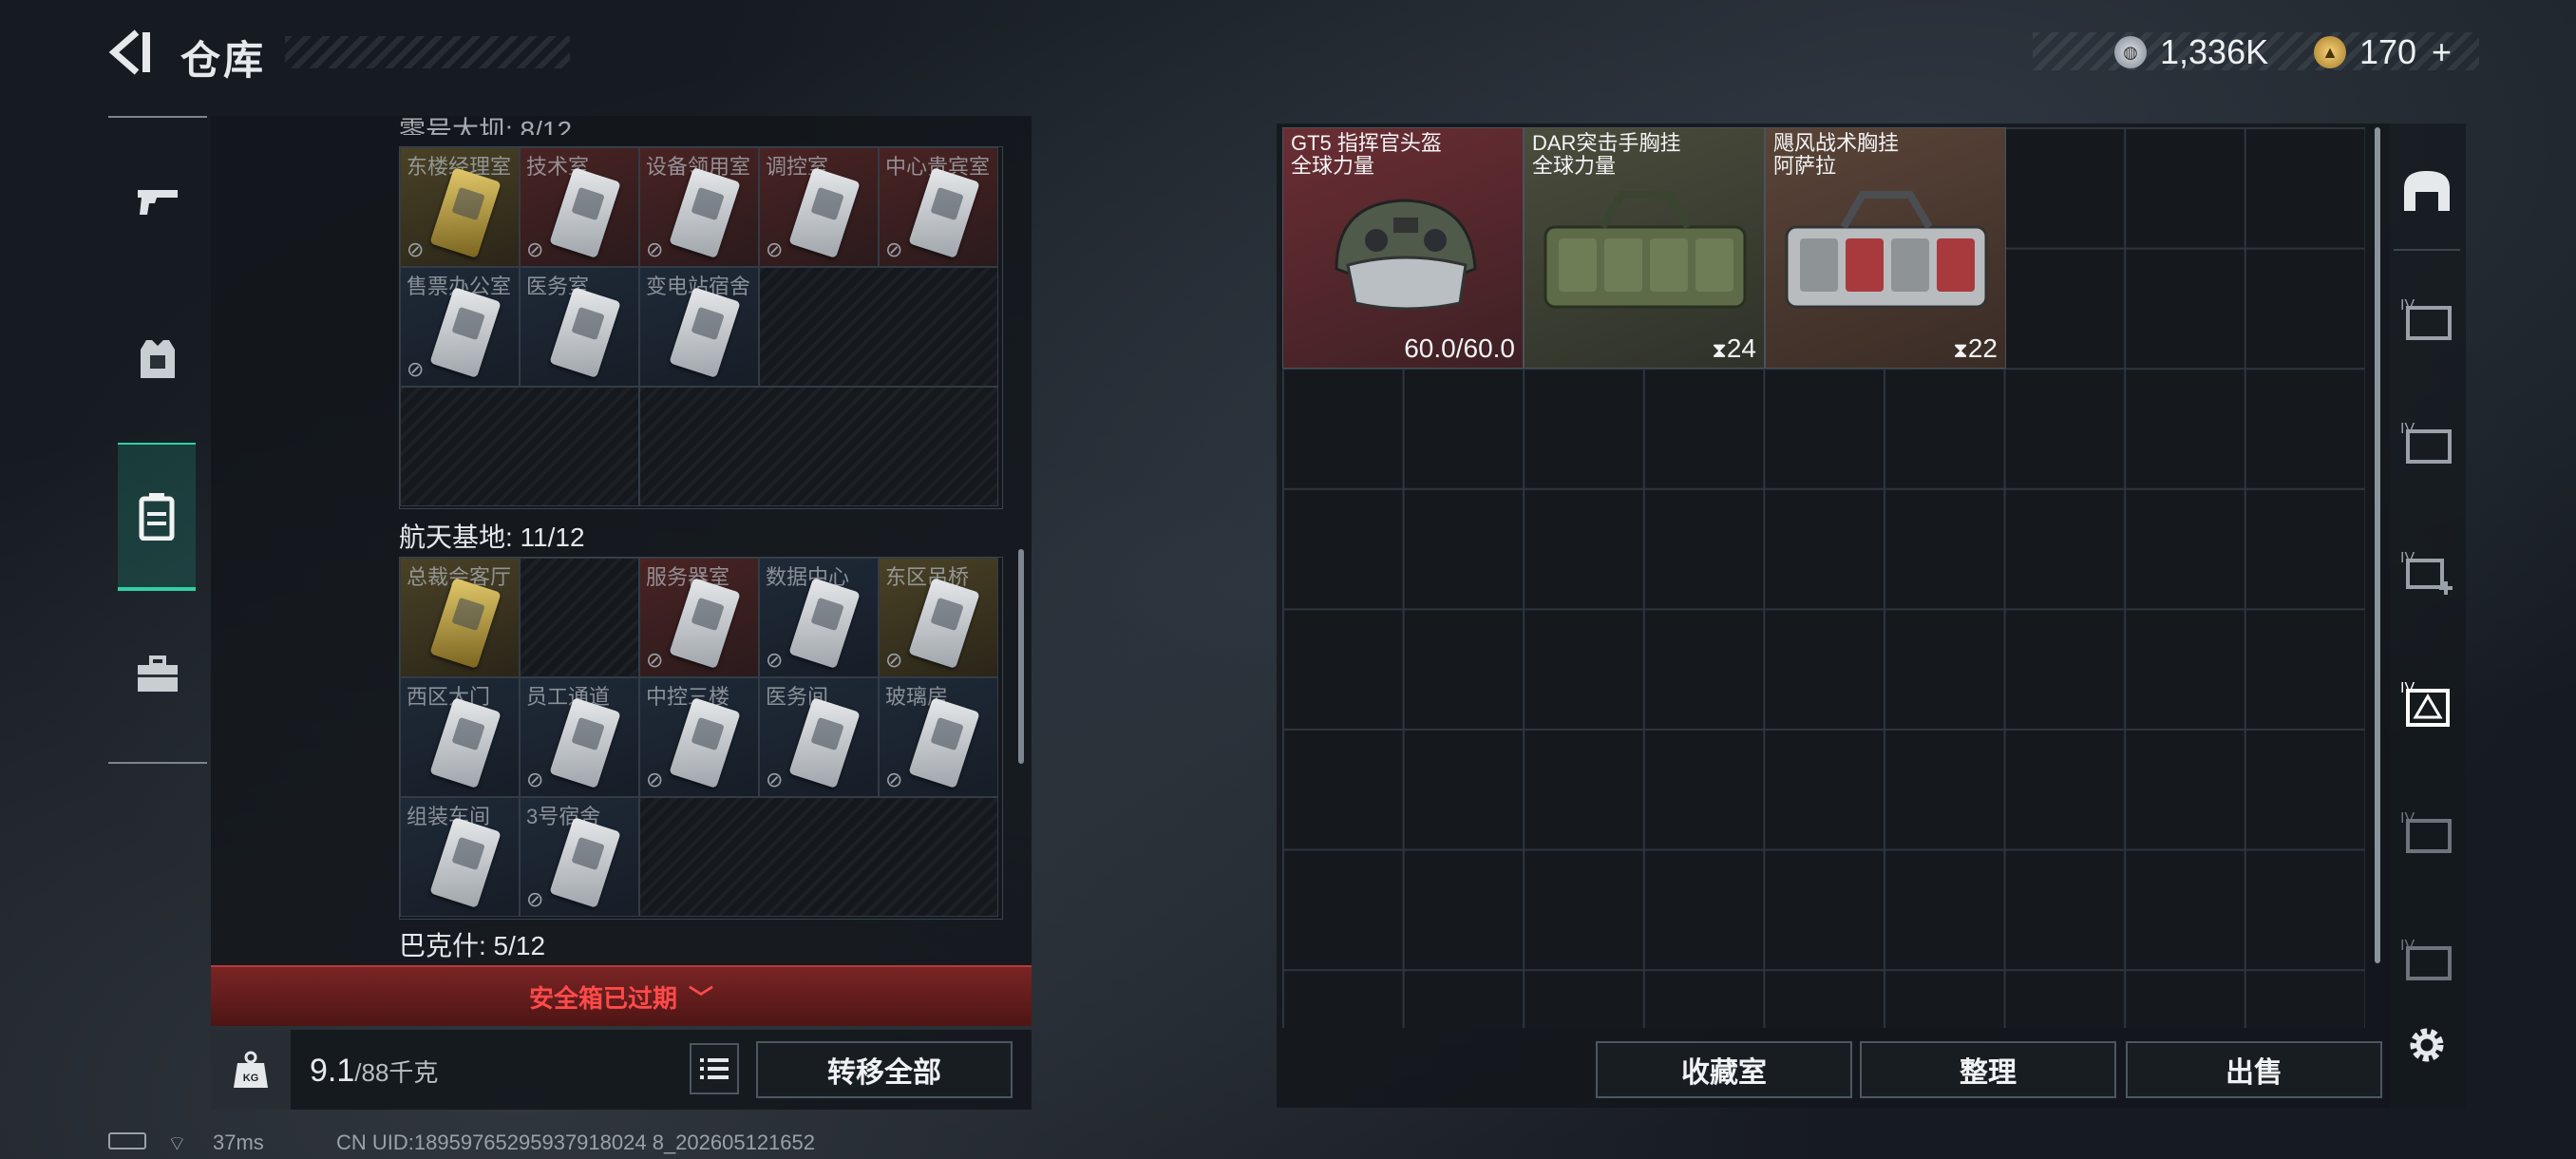 Image resolution: width=2576 pixels, height=1159 pixels. I want to click on item-chest-rig-dar: DAR突击手胸挂 全球力量 ⧗24, so click(1644, 248).